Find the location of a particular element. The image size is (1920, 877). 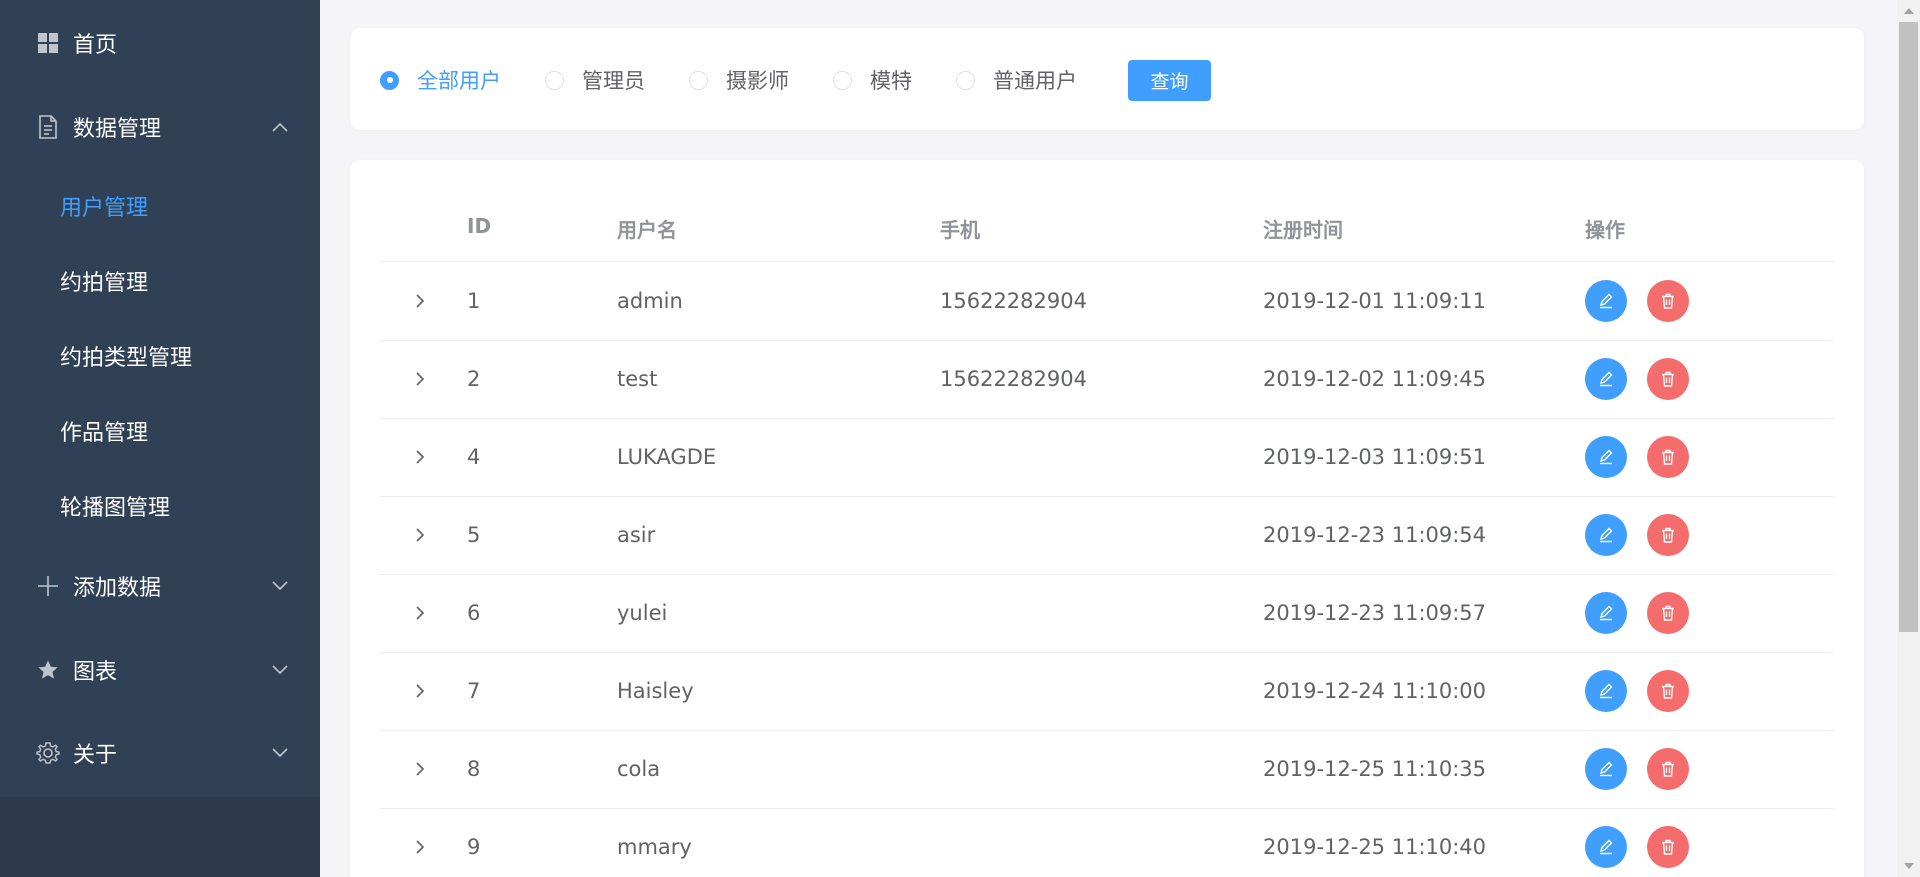

sidebar-item-label: 轮播图管理 is located at coordinates (115, 508).